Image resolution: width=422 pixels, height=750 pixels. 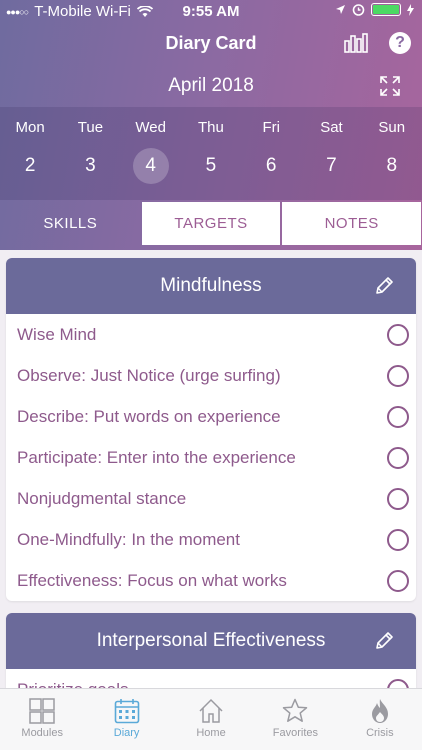 I want to click on date-cell: 2, so click(x=30, y=166).